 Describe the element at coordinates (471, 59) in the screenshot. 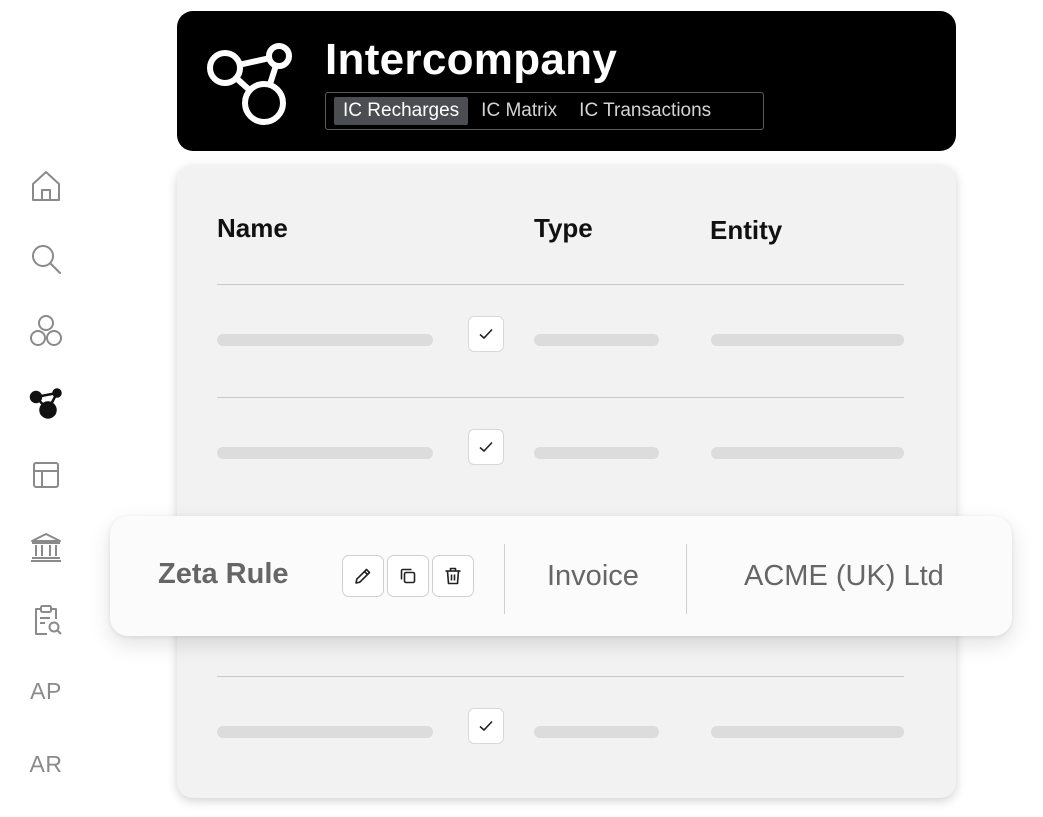

I see `page-title: Intercompany` at that location.